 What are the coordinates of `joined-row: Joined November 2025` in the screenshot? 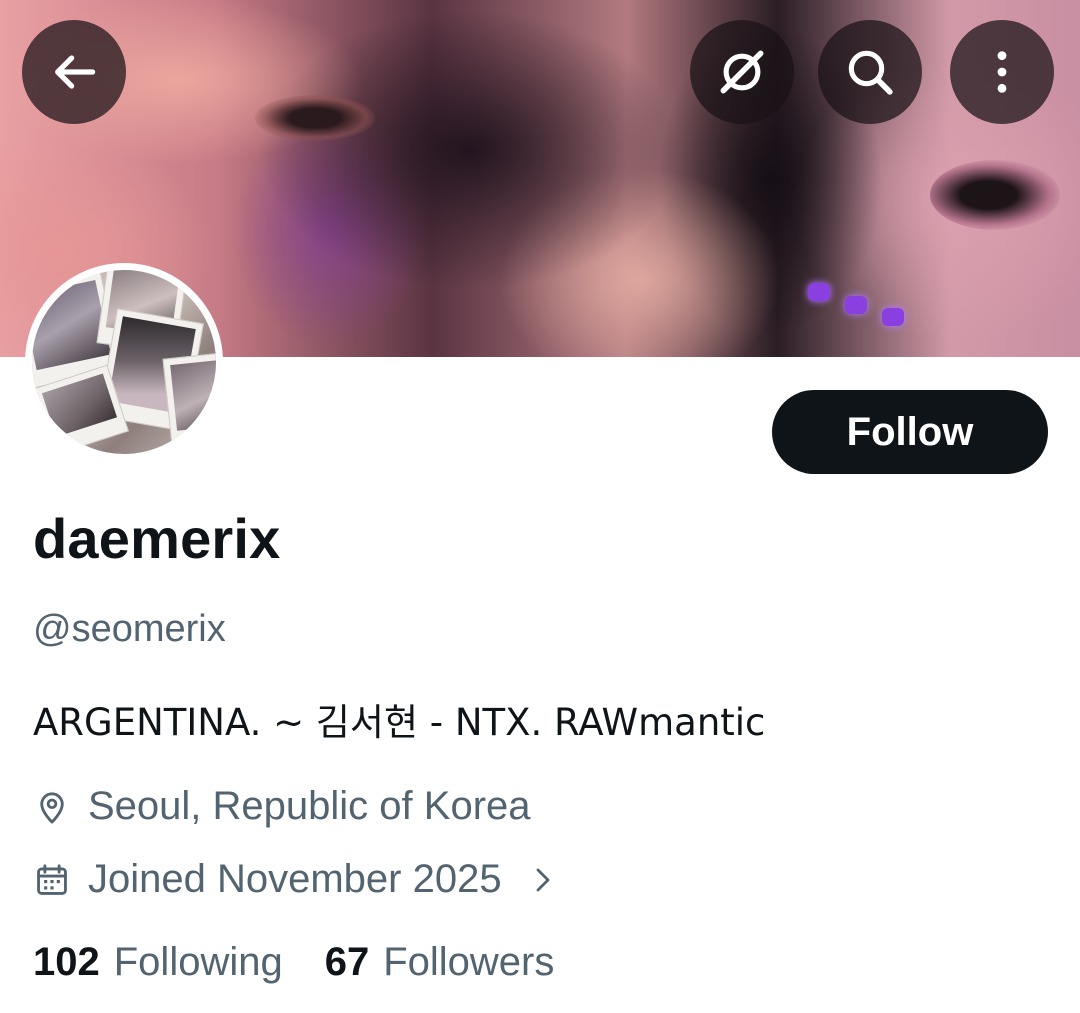 It's located at (295, 879).